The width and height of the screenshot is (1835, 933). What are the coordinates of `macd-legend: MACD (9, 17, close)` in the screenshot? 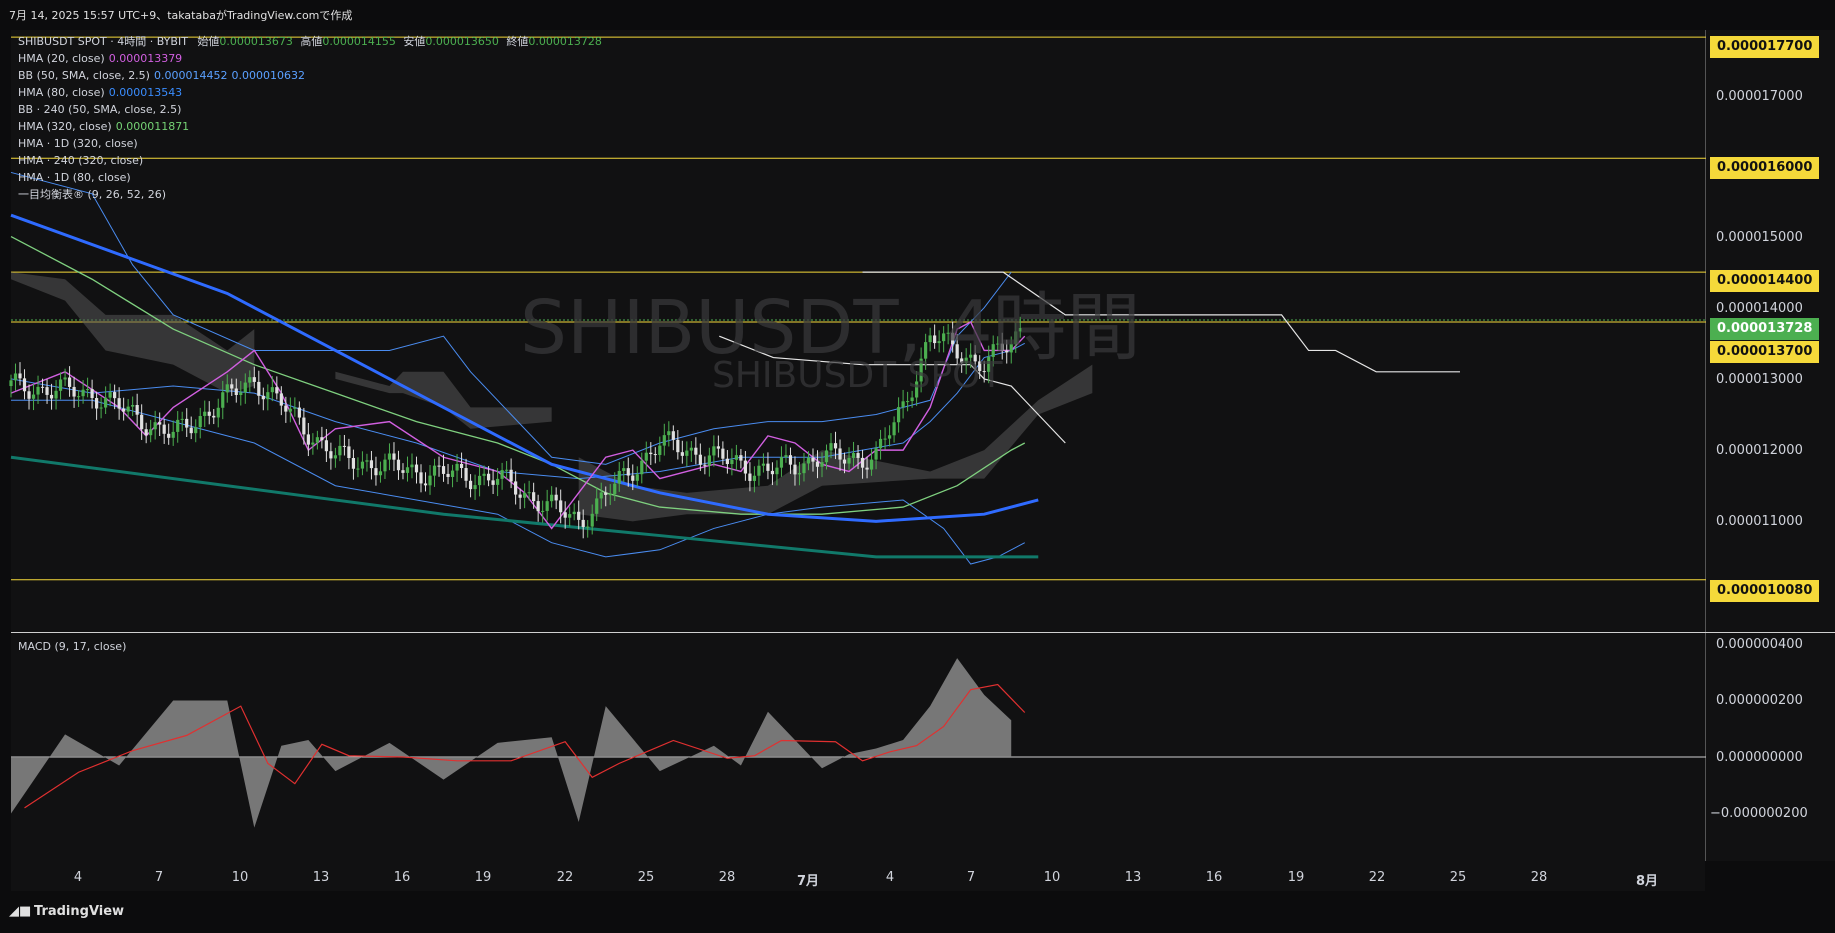 It's located at (72, 646).